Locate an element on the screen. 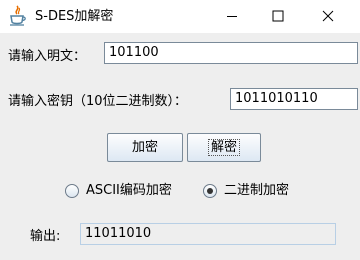 The width and height of the screenshot is (360, 260). maximize-button is located at coordinates (278, 16).